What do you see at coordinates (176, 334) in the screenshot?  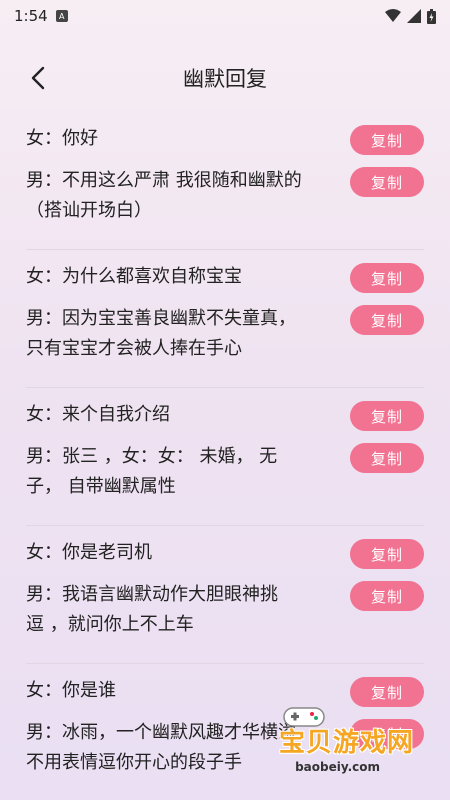 I see `answer-text: 男：因为宝宝善良幽默不失童真， 只有宝宝才会被人捧在手心` at bounding box center [176, 334].